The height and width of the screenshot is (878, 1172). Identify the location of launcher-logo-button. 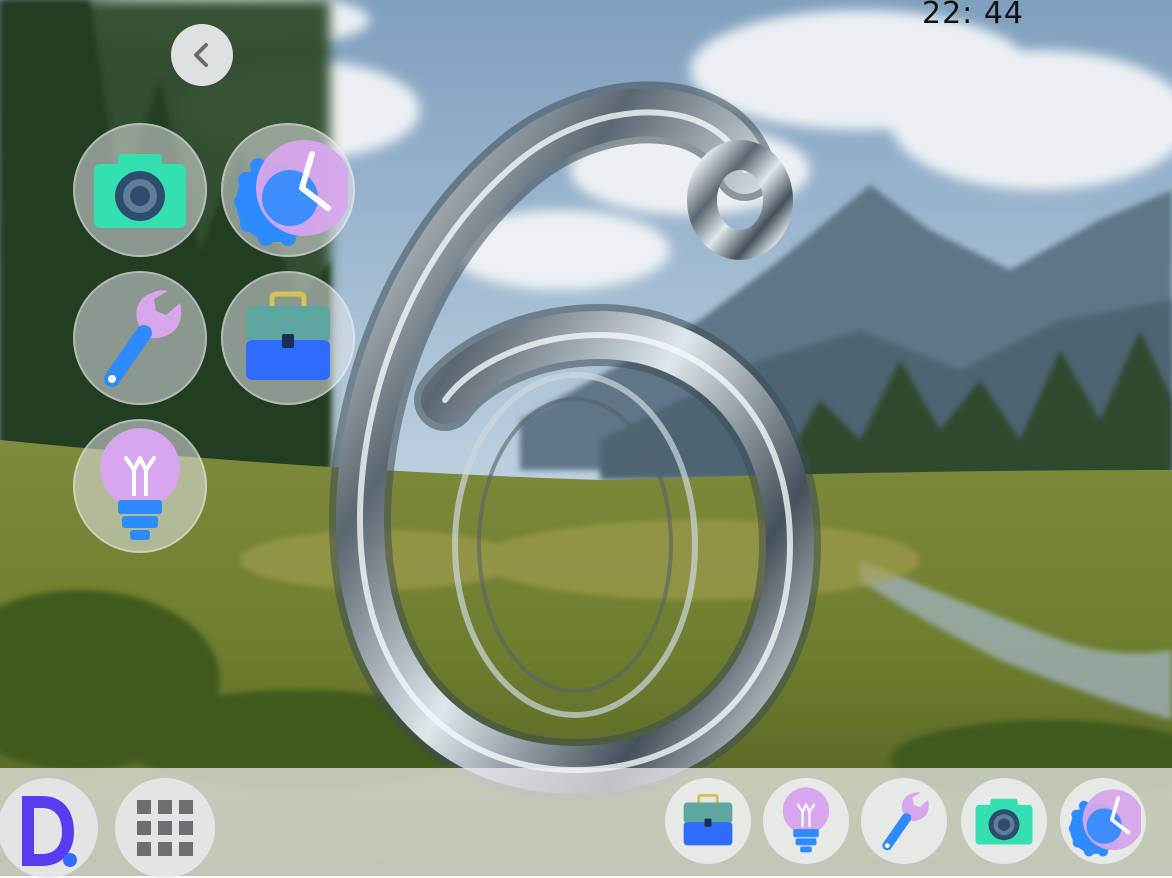
(49, 828).